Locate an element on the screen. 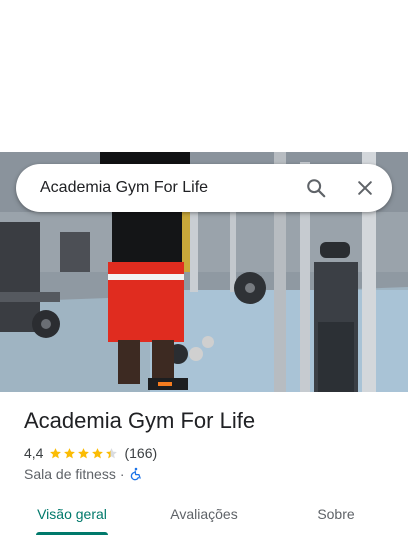 Image resolution: width=408 pixels, height=544 pixels. category-row: Sala de fitness · is located at coordinates (83, 474).